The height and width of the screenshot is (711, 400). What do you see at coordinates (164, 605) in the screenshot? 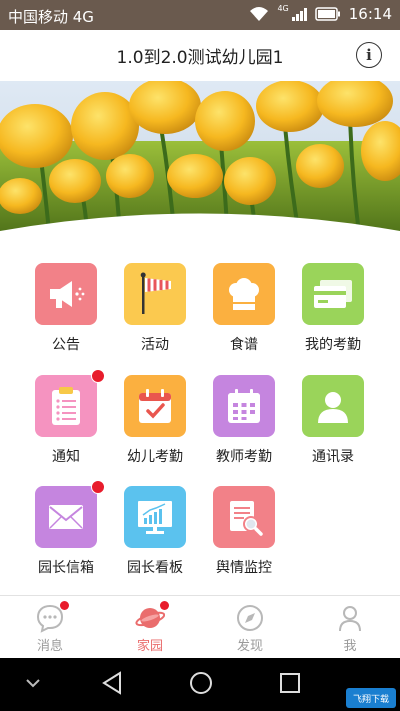
I see `home-dot` at bounding box center [164, 605].